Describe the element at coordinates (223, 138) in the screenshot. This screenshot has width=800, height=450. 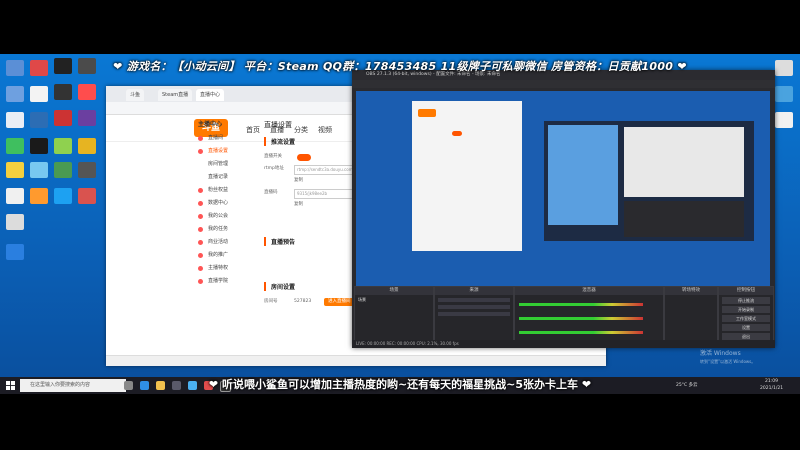
I see `sidebar-item: 直播间` at that location.